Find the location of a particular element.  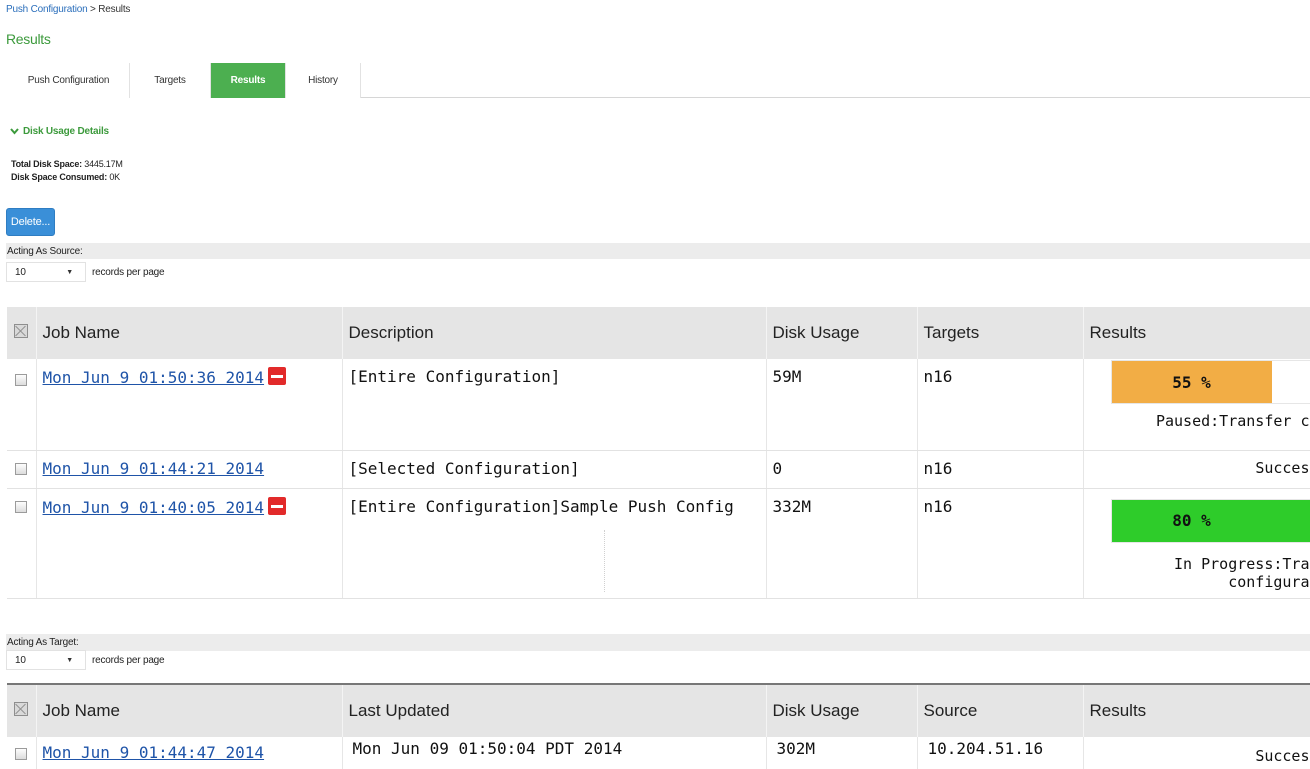

column-header: Source is located at coordinates (1000, 710).